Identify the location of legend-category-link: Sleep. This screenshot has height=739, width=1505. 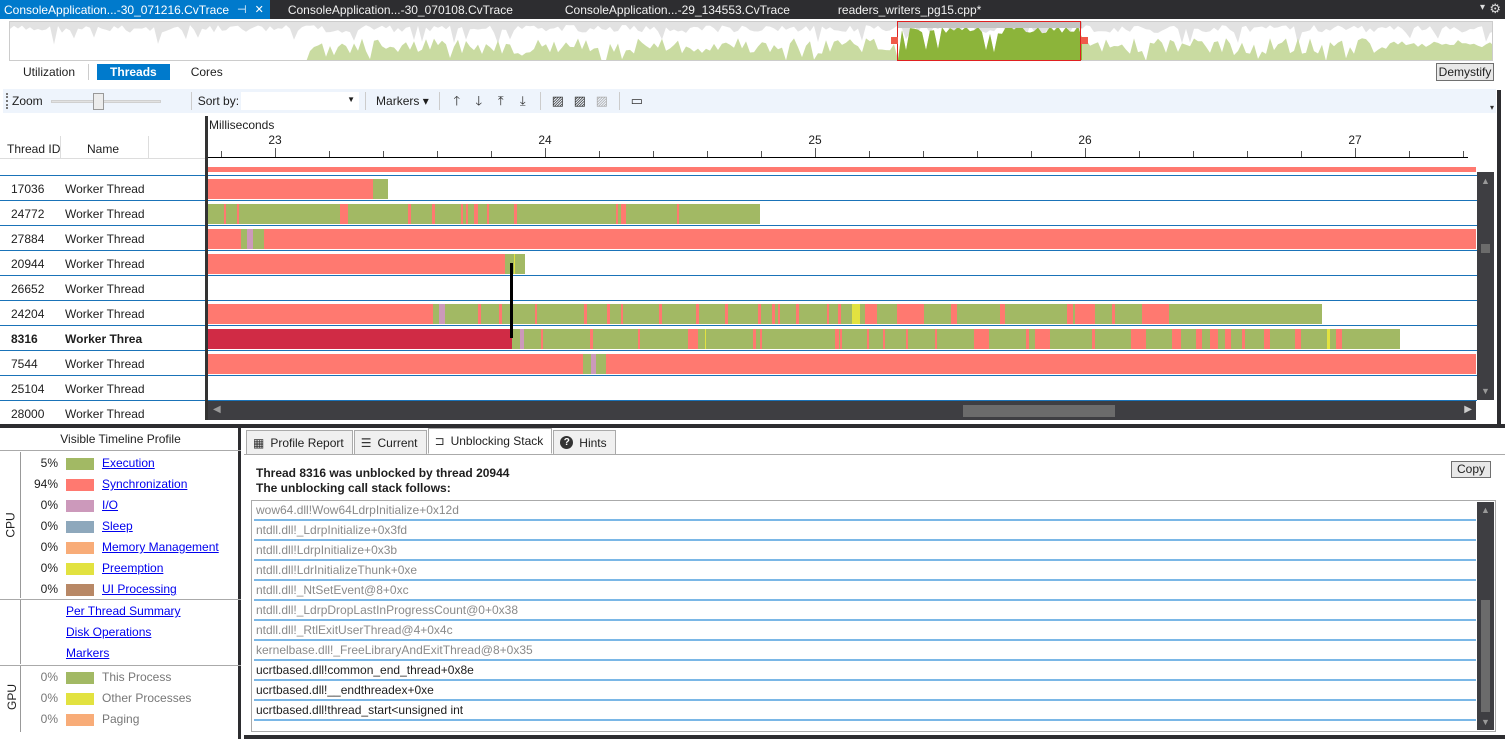
(117, 526).